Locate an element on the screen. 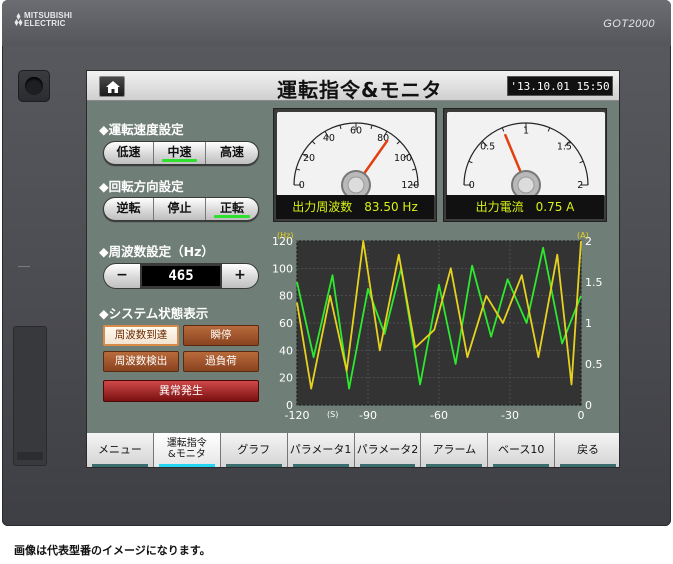 The height and width of the screenshot is (564, 673). direction-reverse-button: 逆転 is located at coordinates (129, 209).